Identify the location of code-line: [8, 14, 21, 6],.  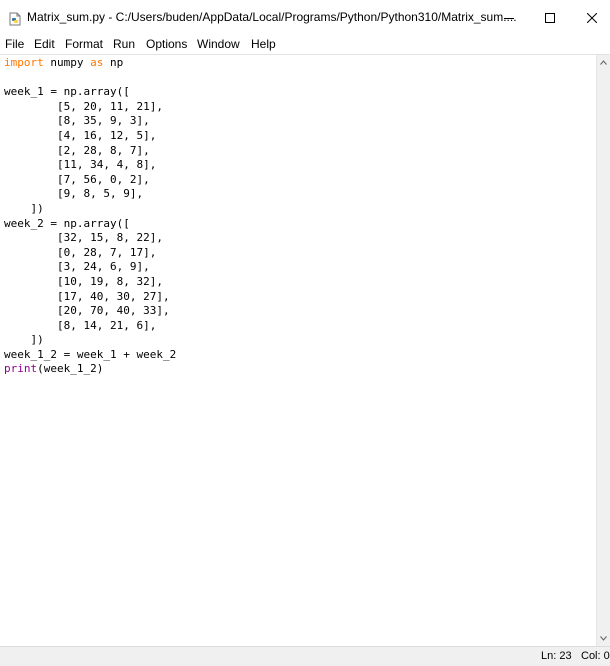
(90, 326).